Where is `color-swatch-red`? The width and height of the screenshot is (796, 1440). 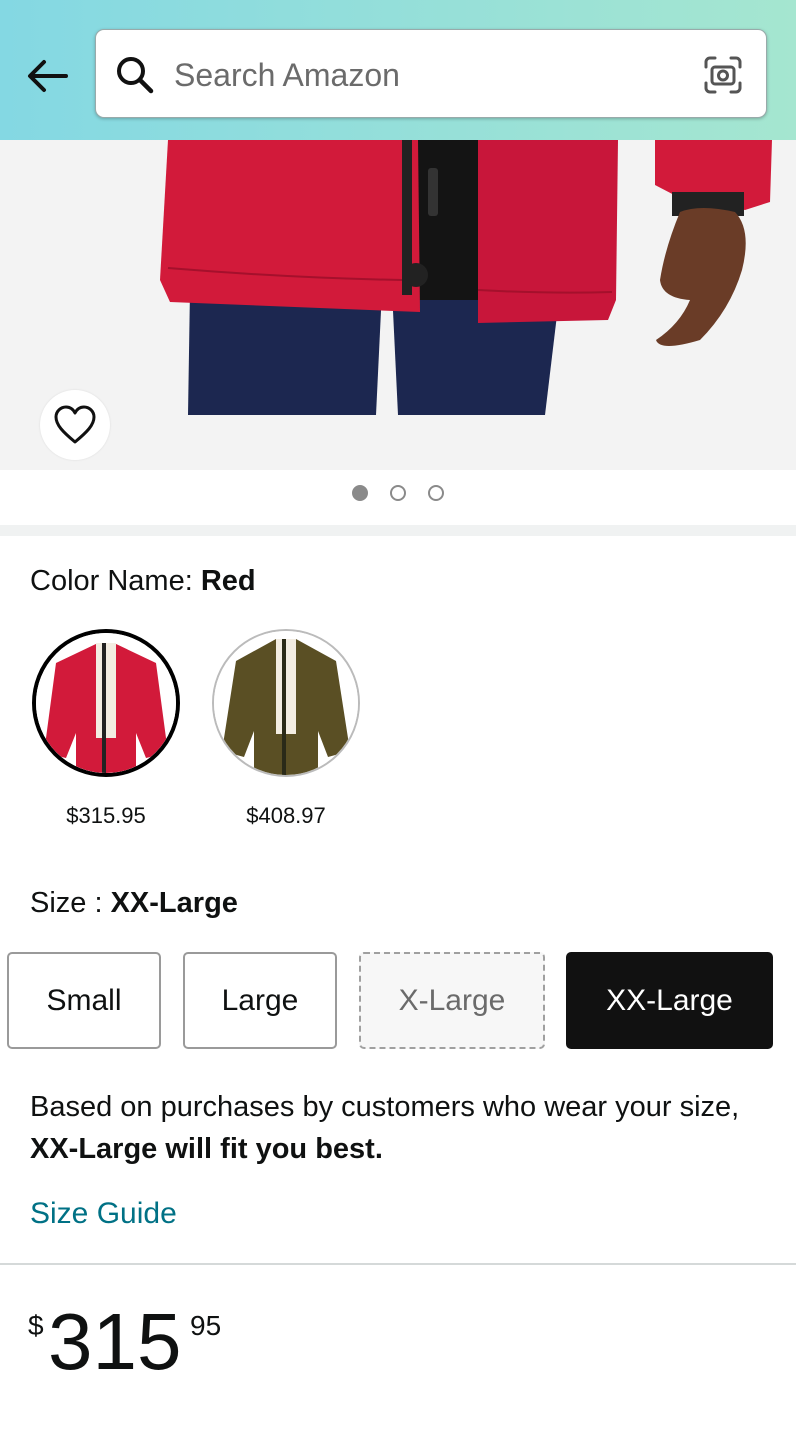 color-swatch-red is located at coordinates (106, 703).